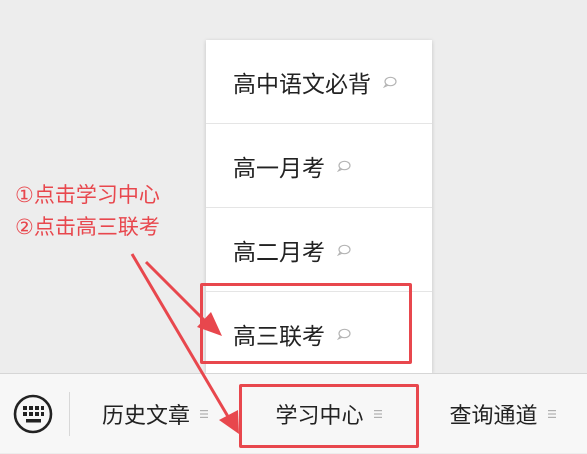  I want to click on annotation-step1: ①点击学习中心, so click(87, 195).